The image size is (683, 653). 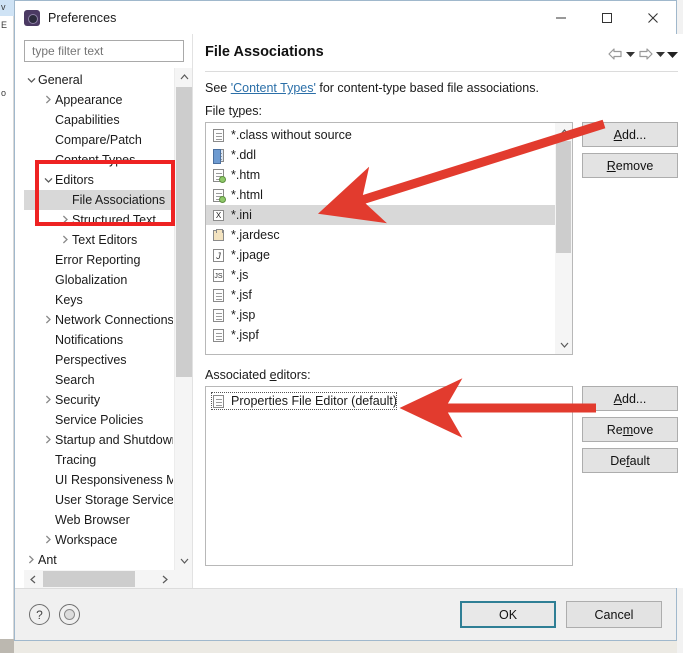 What do you see at coordinates (183, 561) in the screenshot?
I see `scroll-down-icon` at bounding box center [183, 561].